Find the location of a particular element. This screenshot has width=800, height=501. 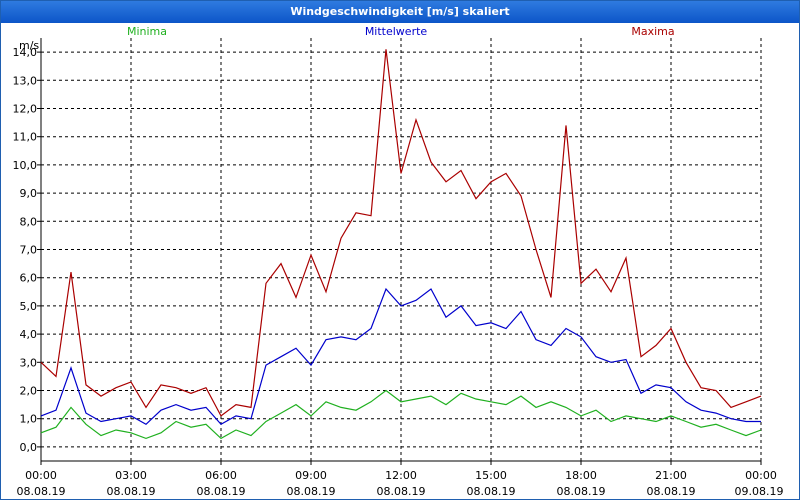

y-tick-label: 5,0 is located at coordinates (29, 306).